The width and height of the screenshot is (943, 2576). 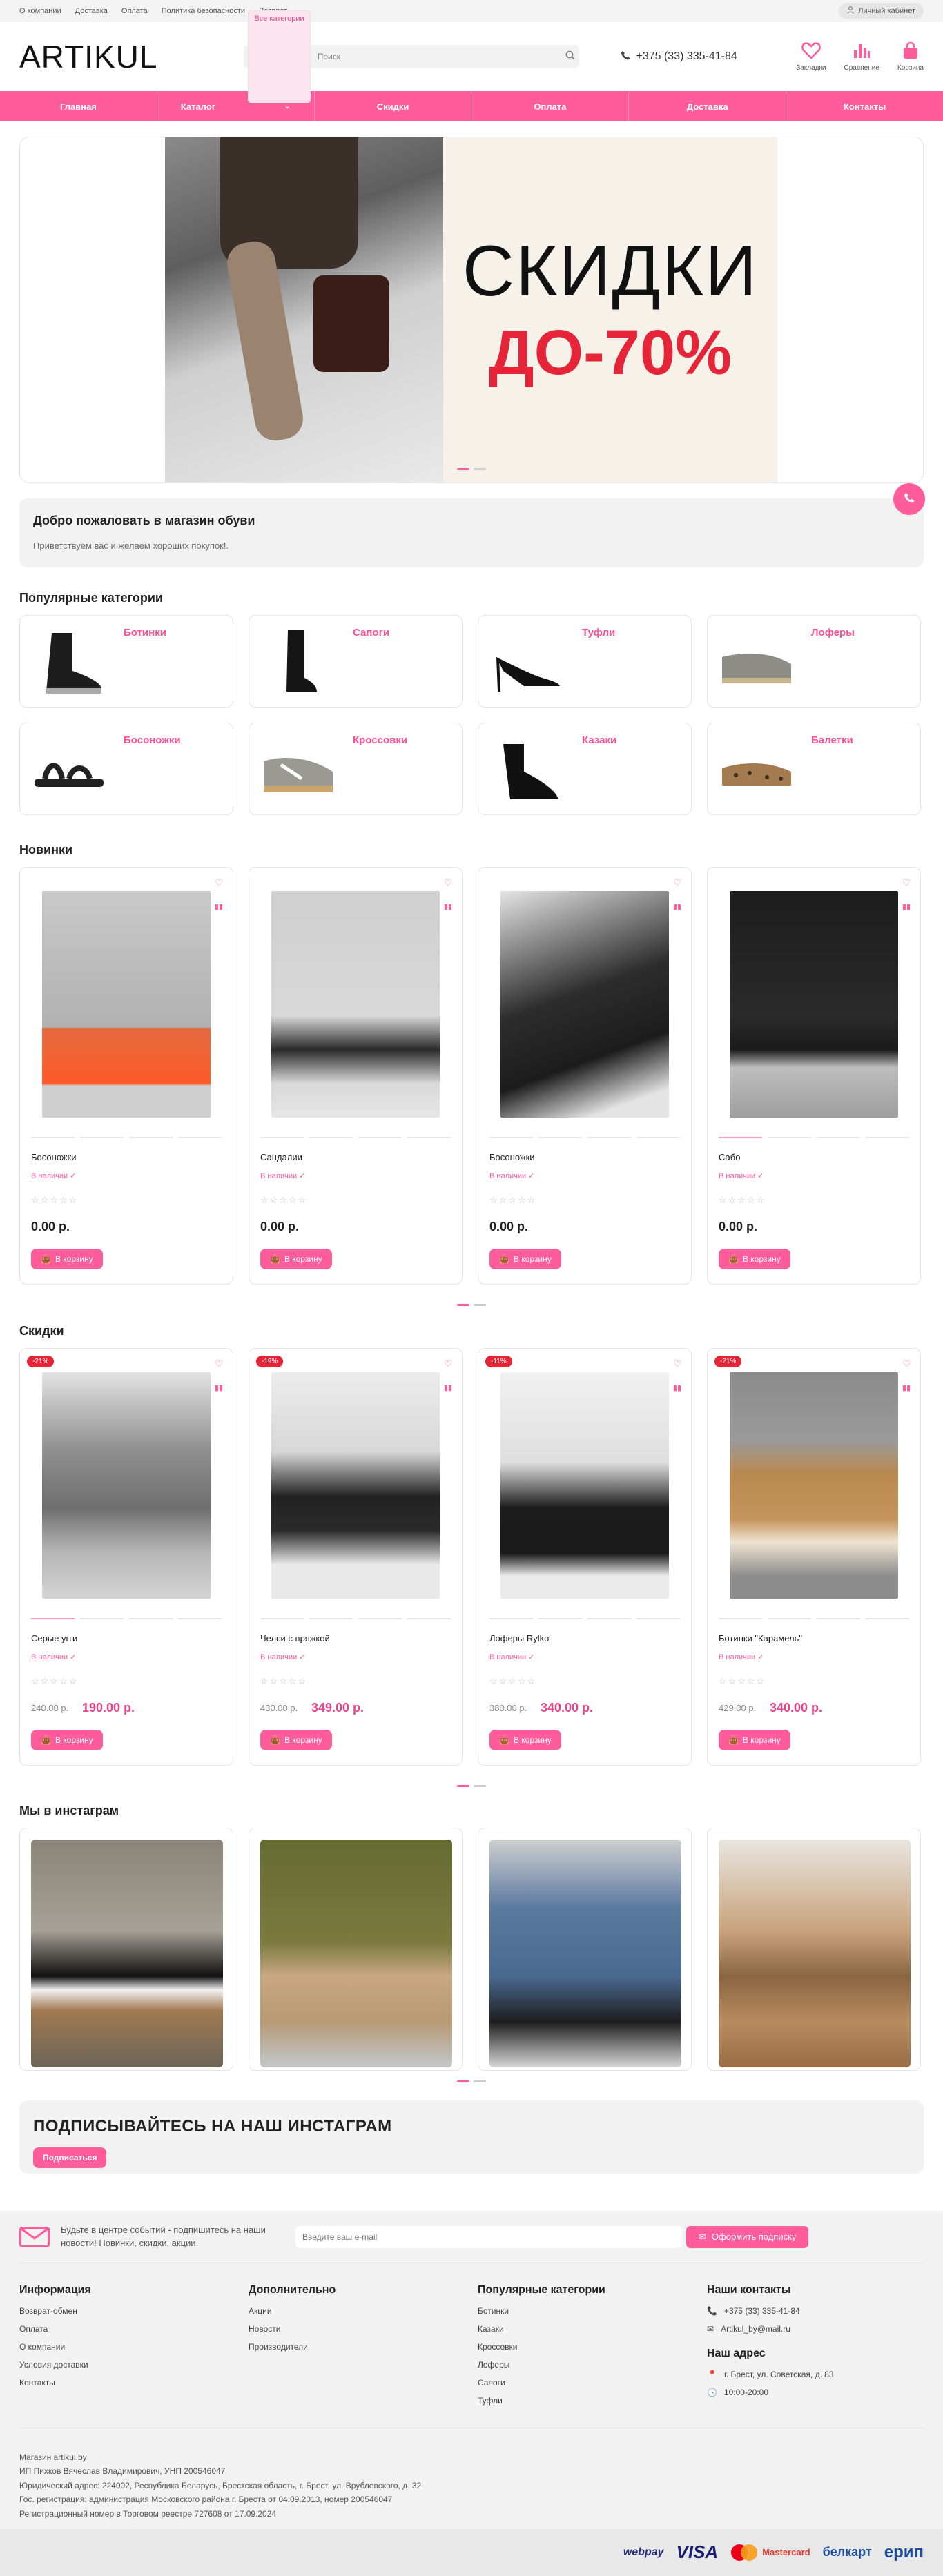 I want to click on nav-item-sale: Скидки, so click(x=393, y=106).